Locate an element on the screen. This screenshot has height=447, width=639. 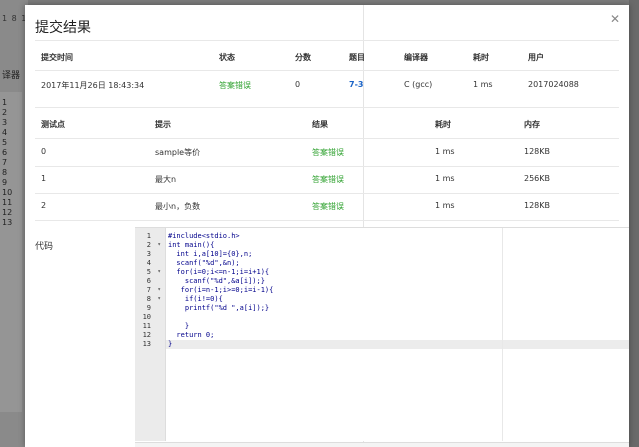
line-number: 6 is located at coordinates (148, 281).